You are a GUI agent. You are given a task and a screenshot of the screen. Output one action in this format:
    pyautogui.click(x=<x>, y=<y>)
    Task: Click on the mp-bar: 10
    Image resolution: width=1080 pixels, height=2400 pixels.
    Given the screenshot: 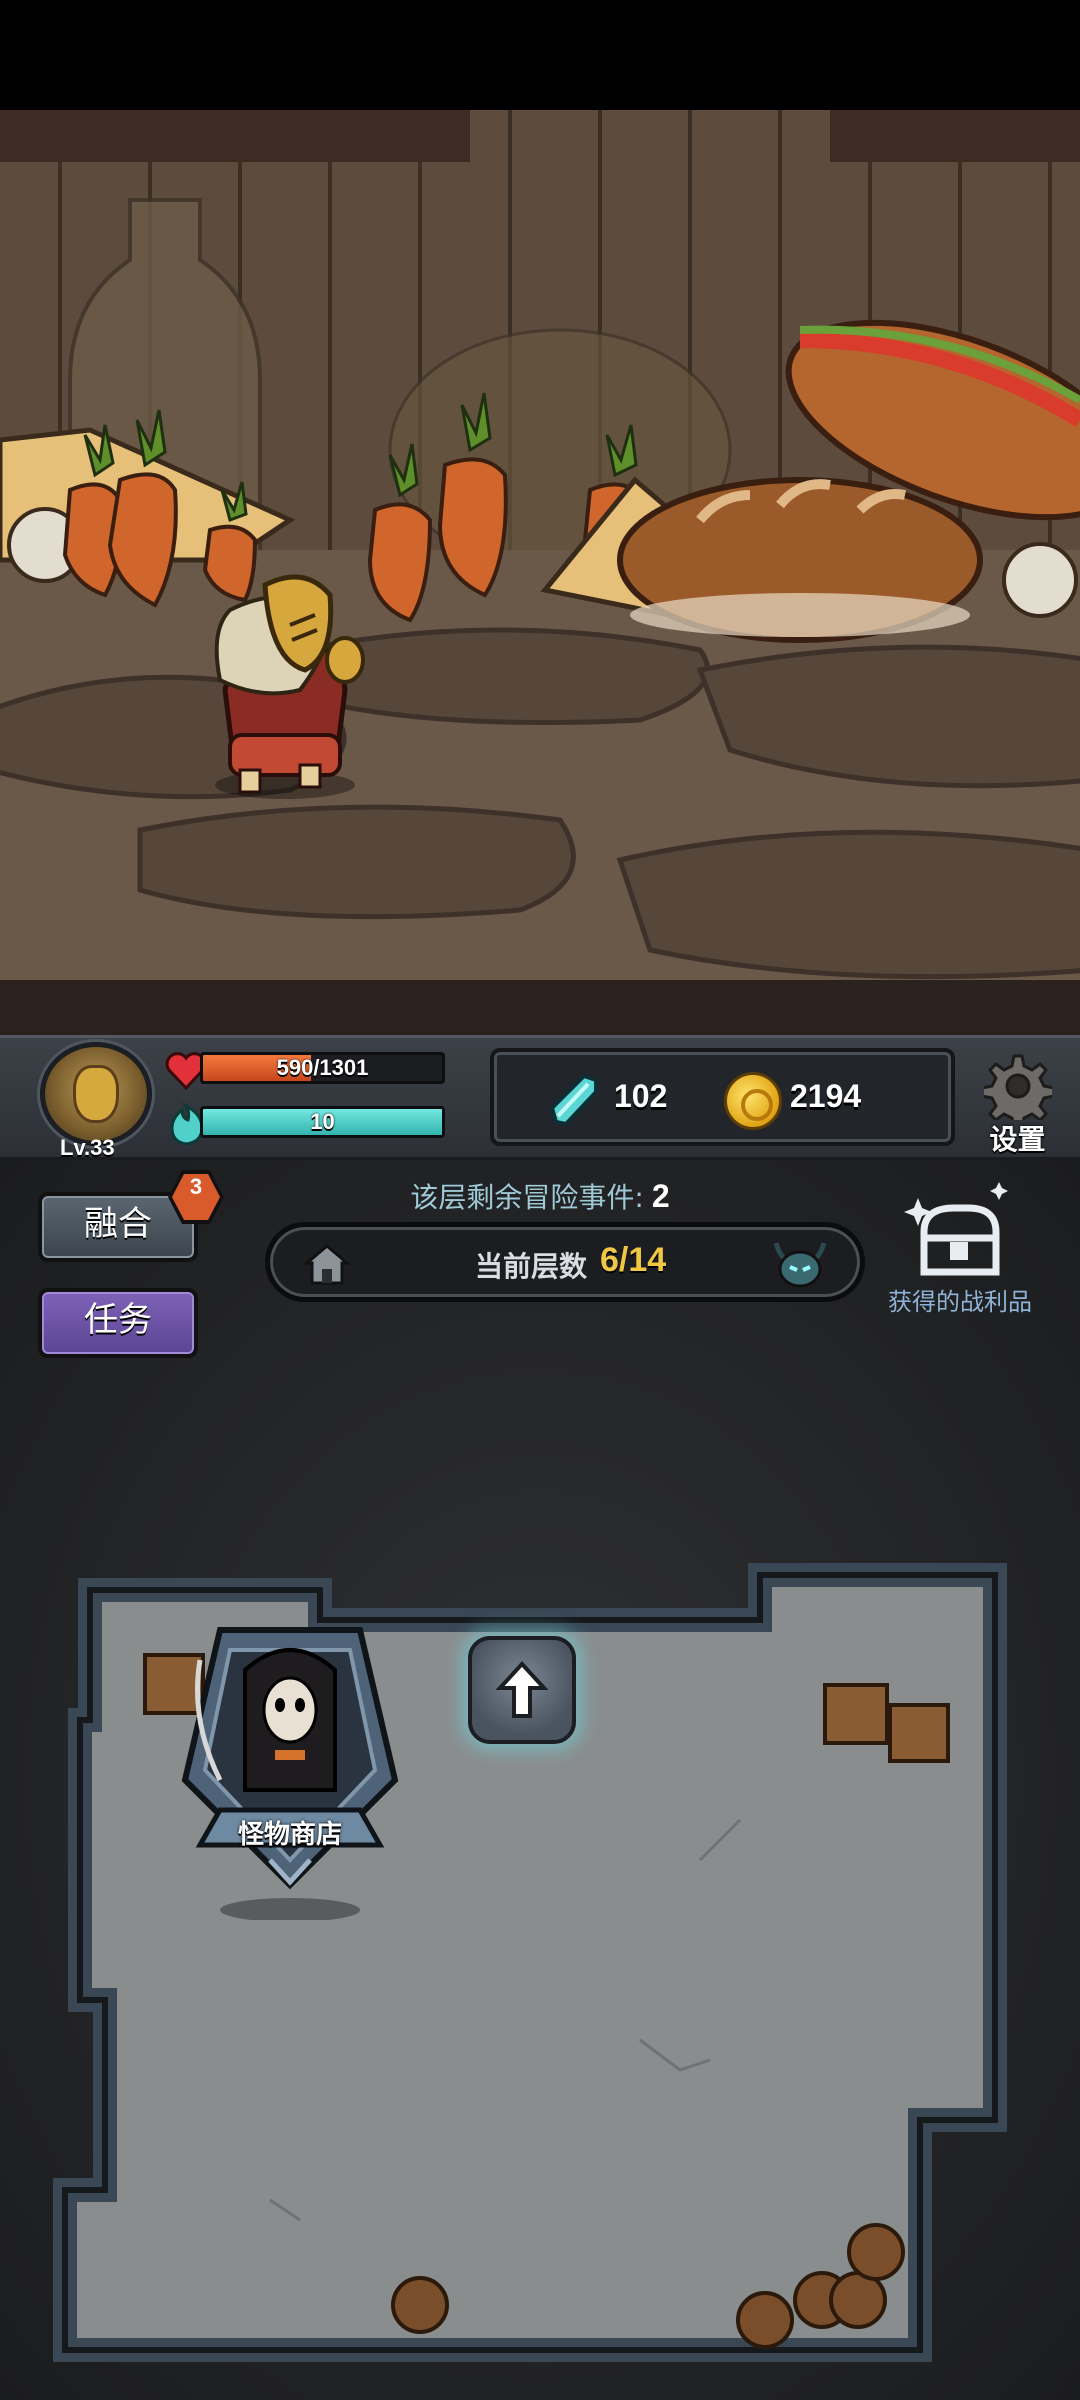 What is the action you would take?
    pyautogui.click(x=322, y=1122)
    